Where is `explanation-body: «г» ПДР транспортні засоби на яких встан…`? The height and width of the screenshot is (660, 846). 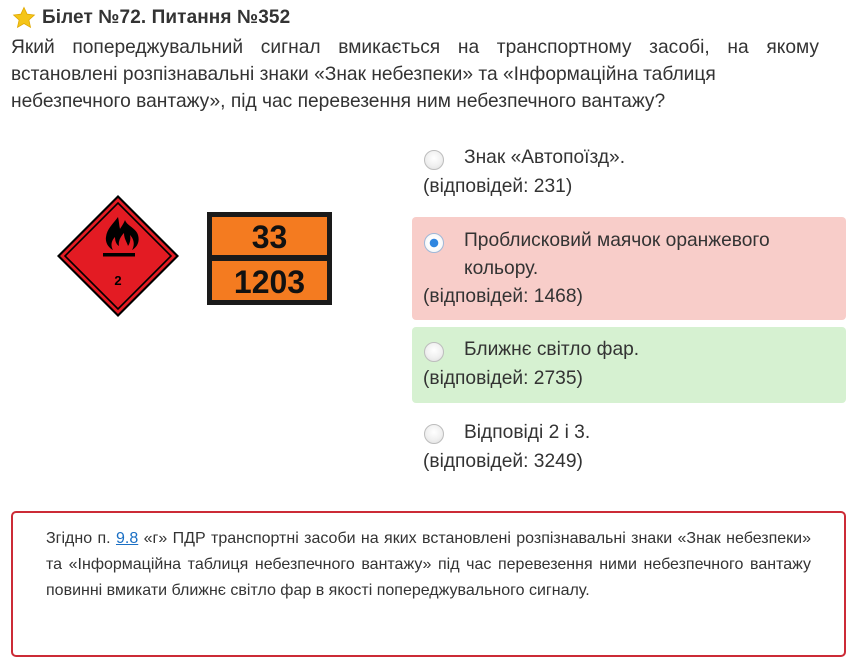
explanation-body: «г» ПДР транспортні засоби на яких встан… is located at coordinates (429, 564).